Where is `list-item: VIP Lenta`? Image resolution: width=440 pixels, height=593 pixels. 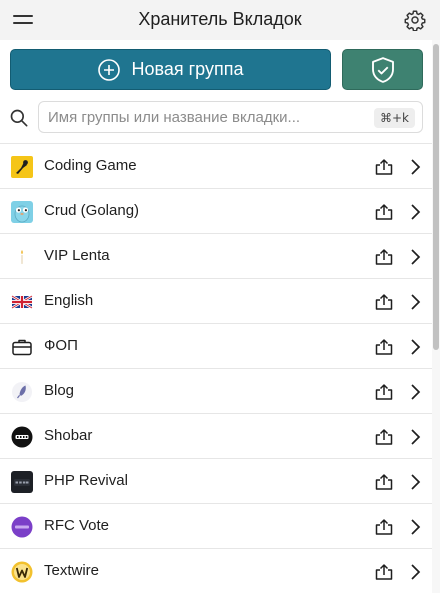 list-item: VIP Lenta is located at coordinates (216, 255).